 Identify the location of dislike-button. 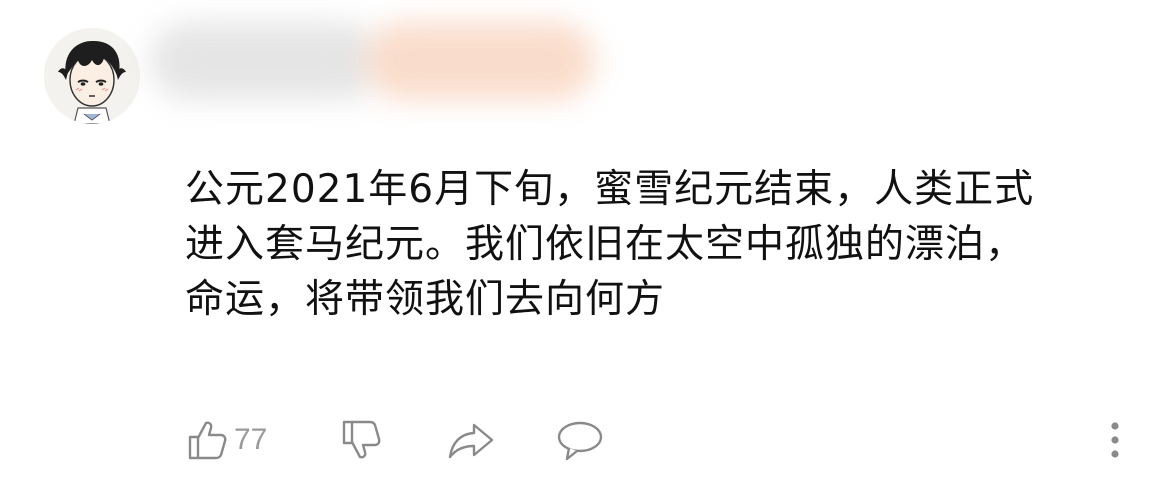
(361, 440).